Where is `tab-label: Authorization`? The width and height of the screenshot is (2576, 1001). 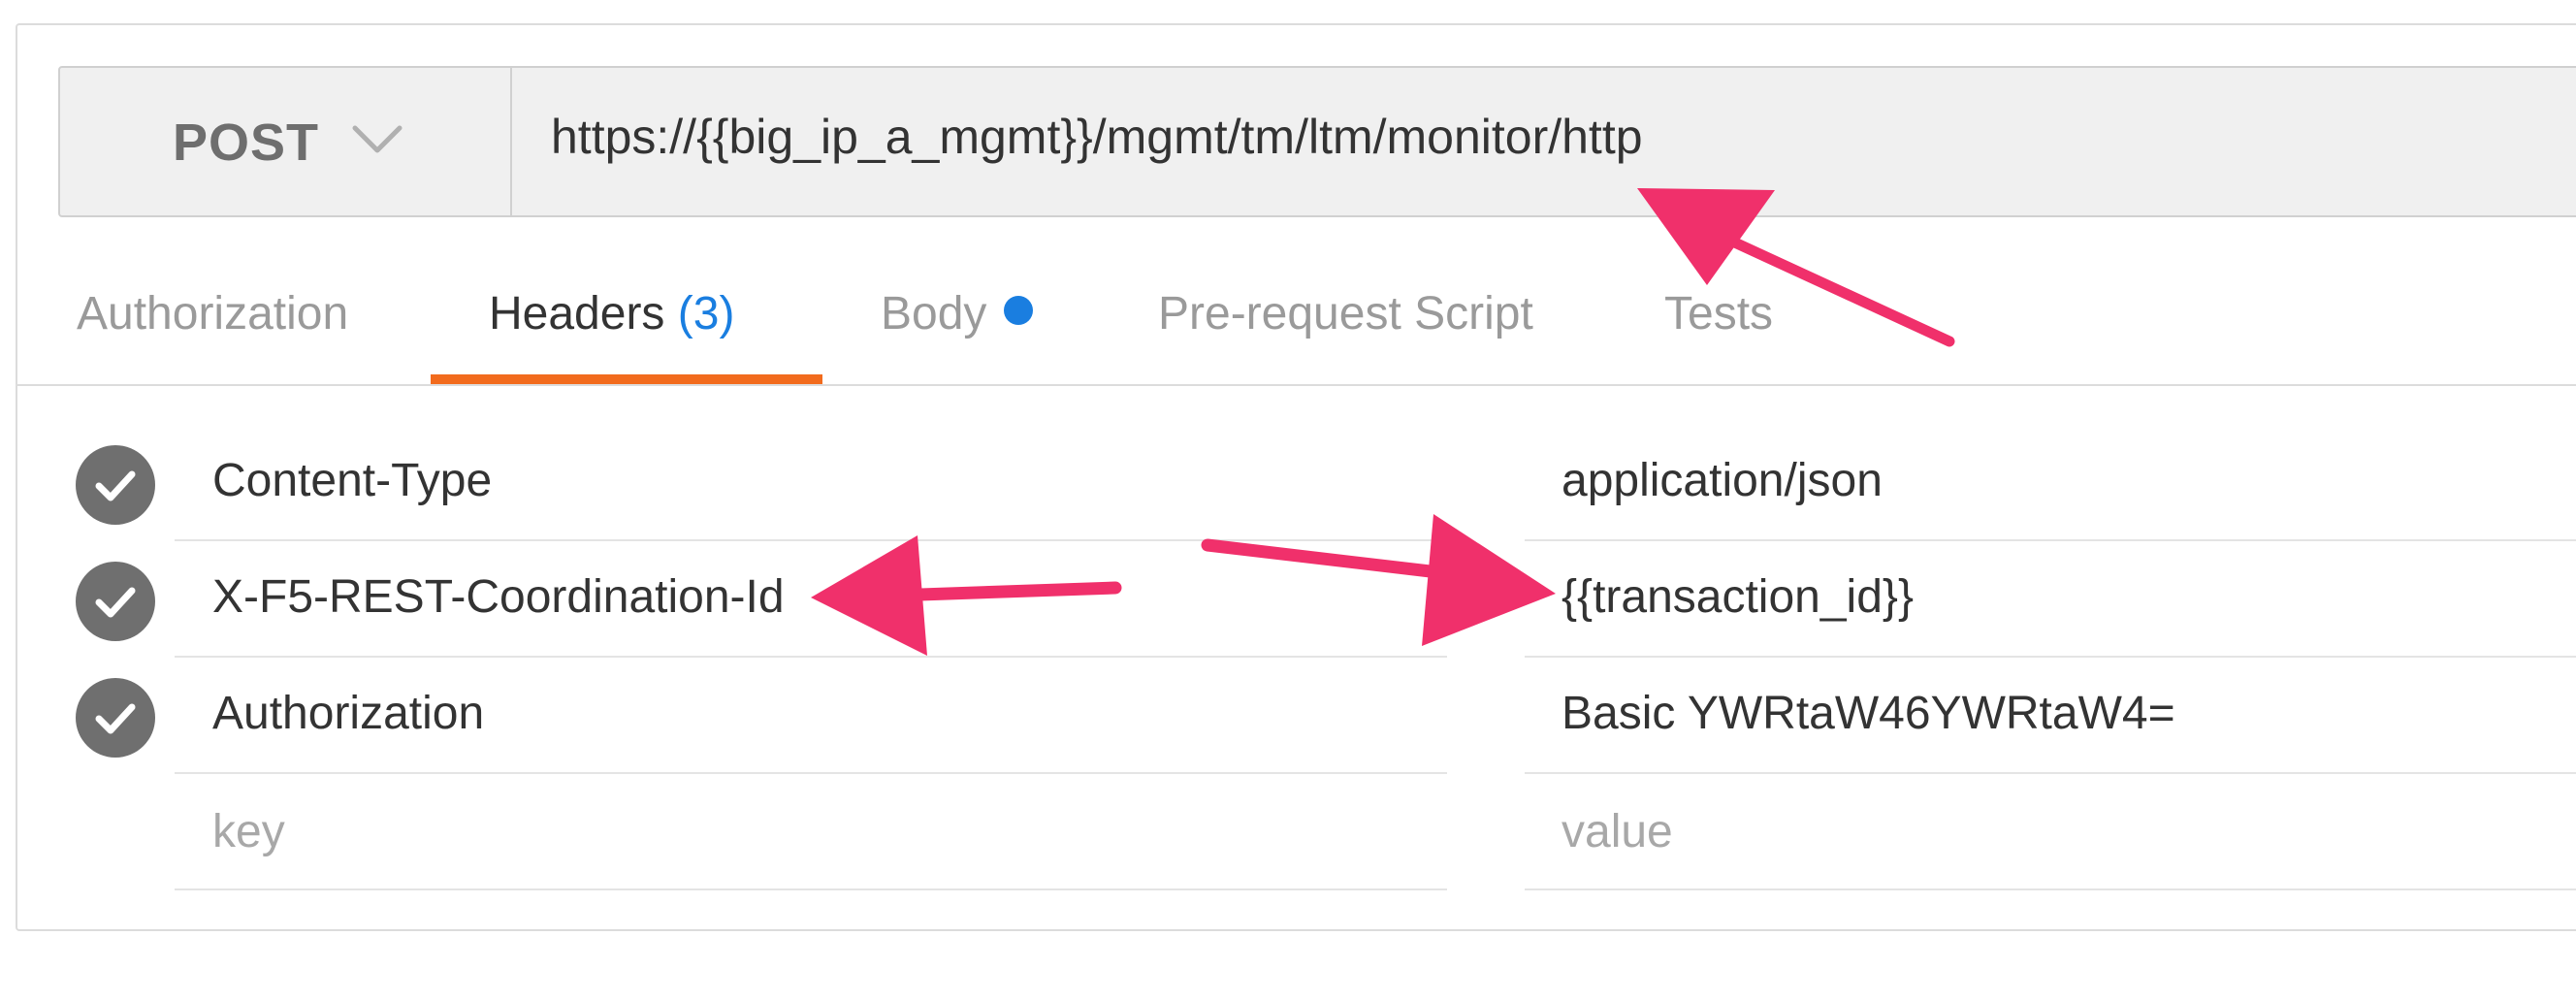
tab-label: Authorization is located at coordinates (213, 313).